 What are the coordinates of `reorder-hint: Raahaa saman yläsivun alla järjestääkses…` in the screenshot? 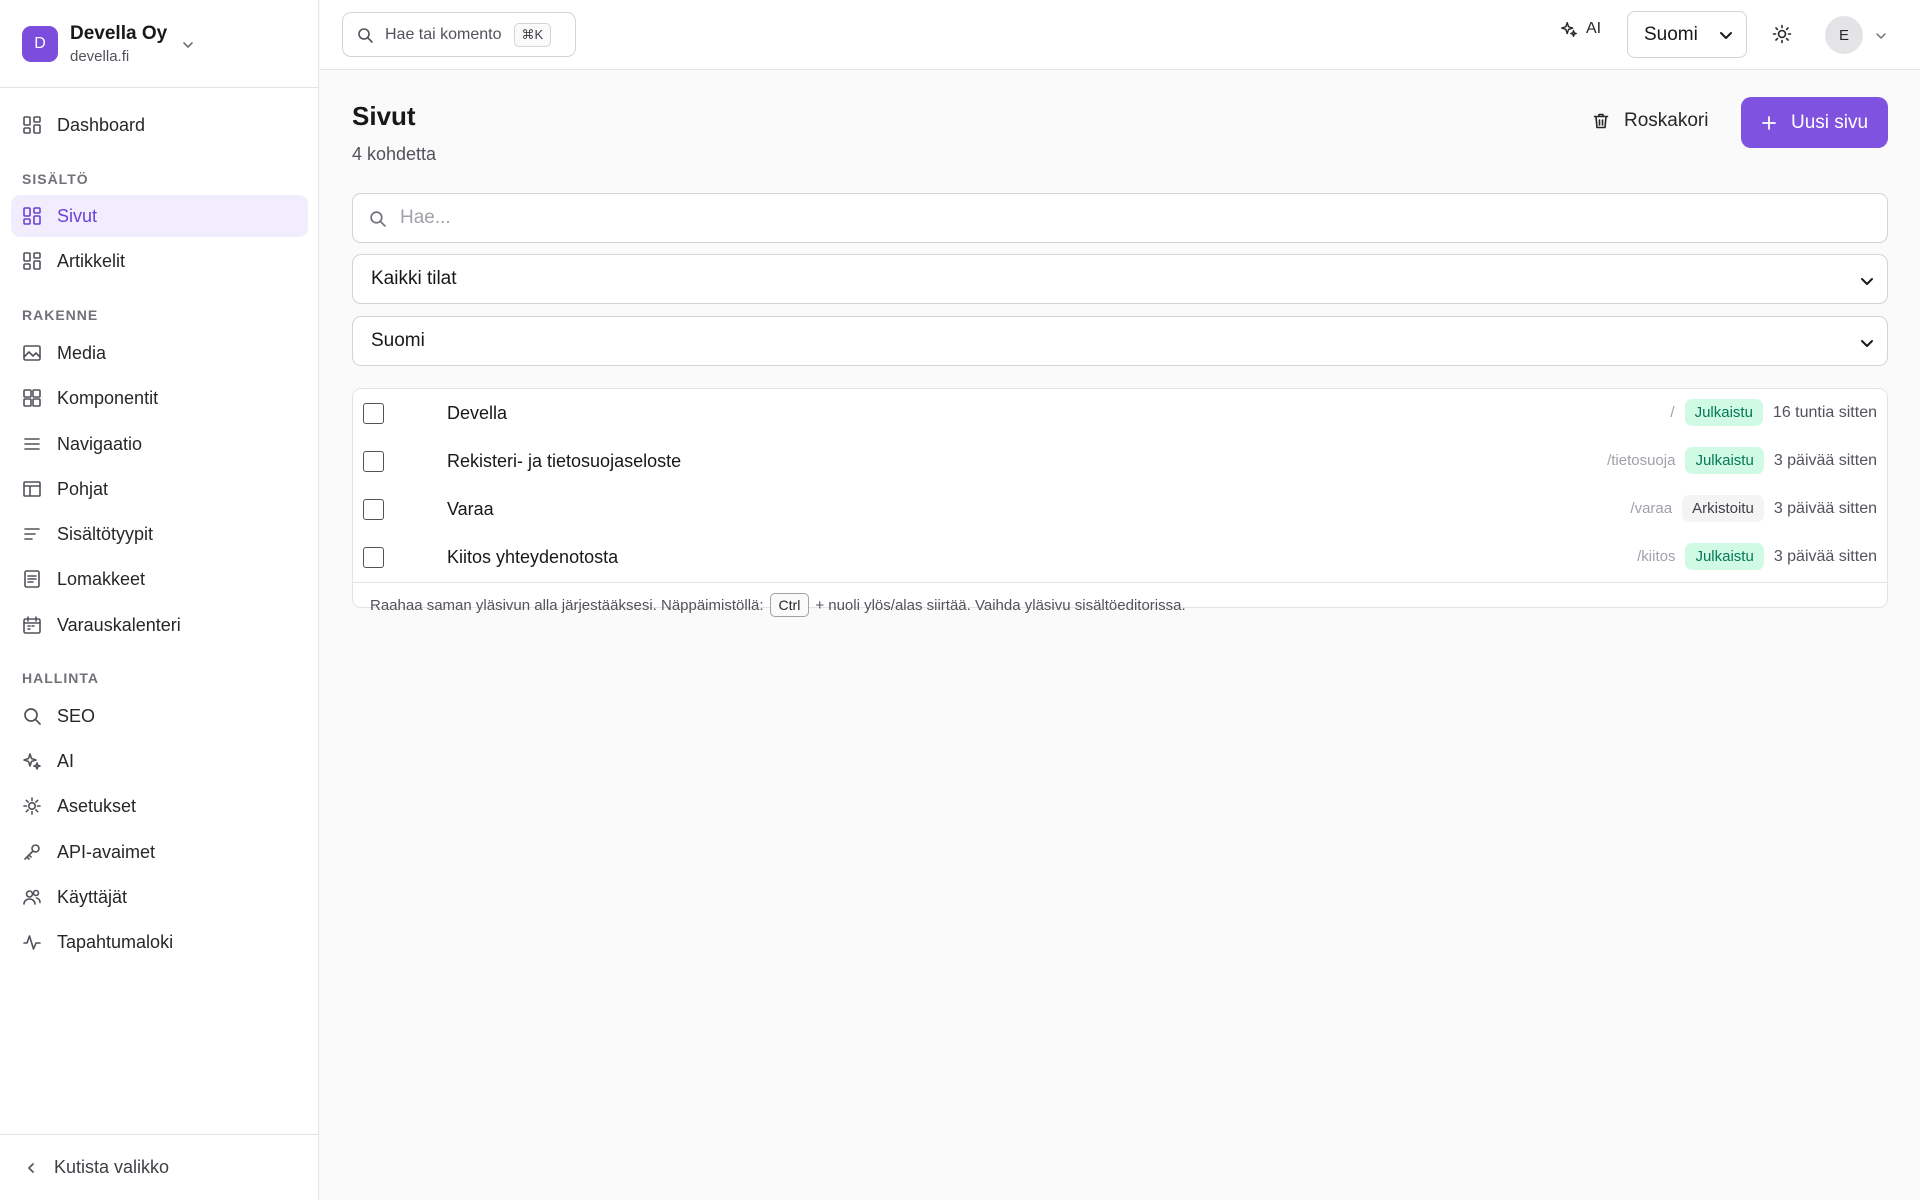 It's located at (1120, 604).